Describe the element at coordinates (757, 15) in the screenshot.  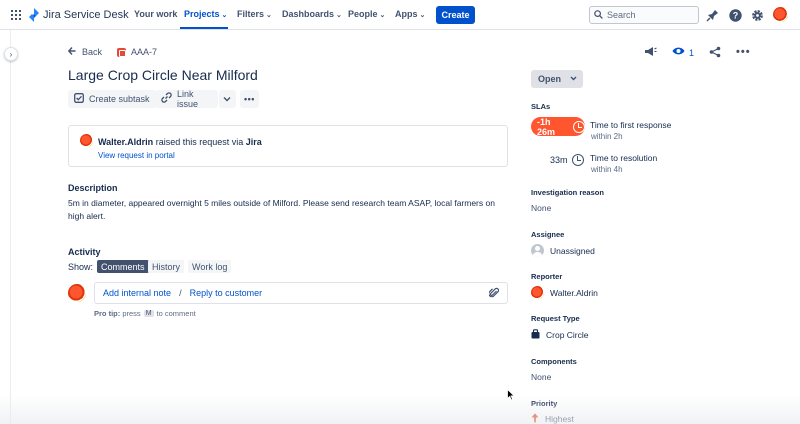
I see `settings-icon` at that location.